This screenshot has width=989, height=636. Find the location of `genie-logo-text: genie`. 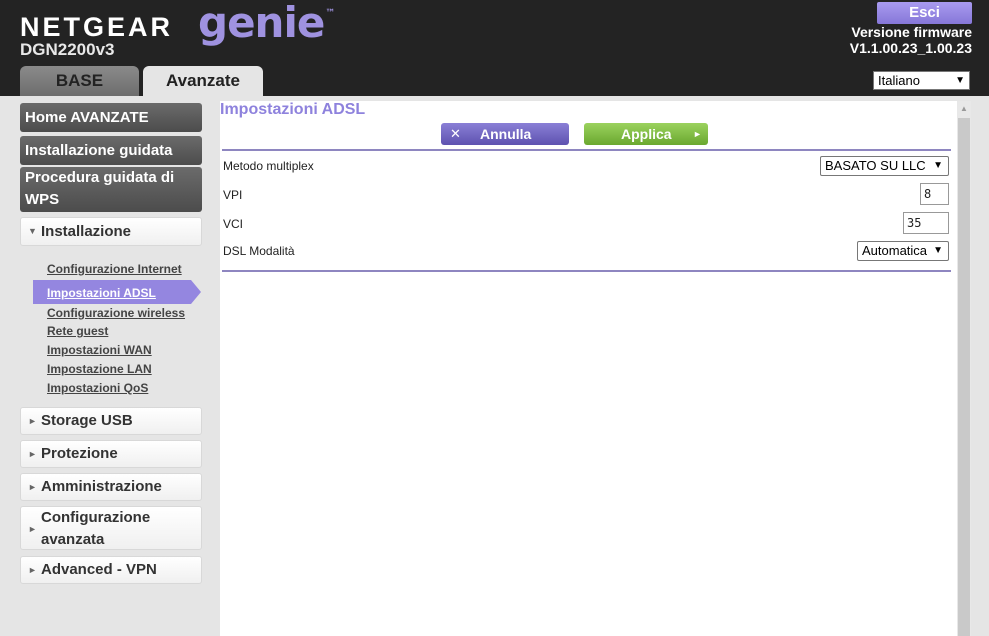

genie-logo-text: genie is located at coordinates (261, 23).